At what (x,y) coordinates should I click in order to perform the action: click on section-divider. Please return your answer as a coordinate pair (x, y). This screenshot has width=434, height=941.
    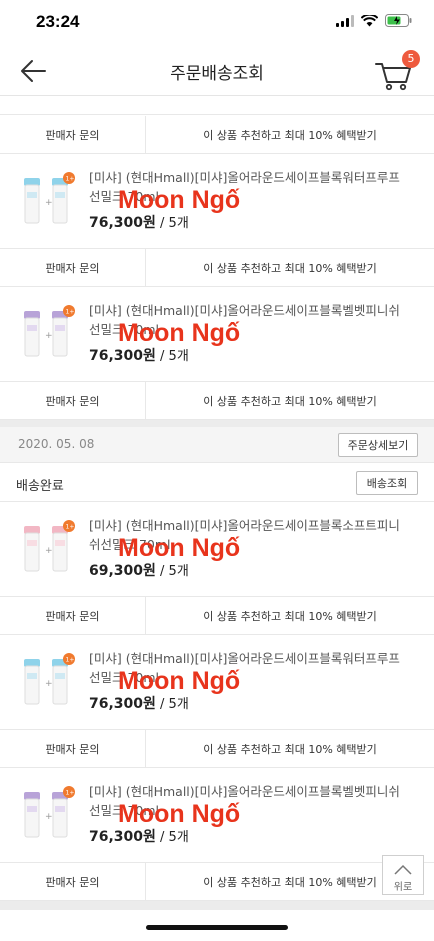
    Looking at the image, I should click on (217, 905).